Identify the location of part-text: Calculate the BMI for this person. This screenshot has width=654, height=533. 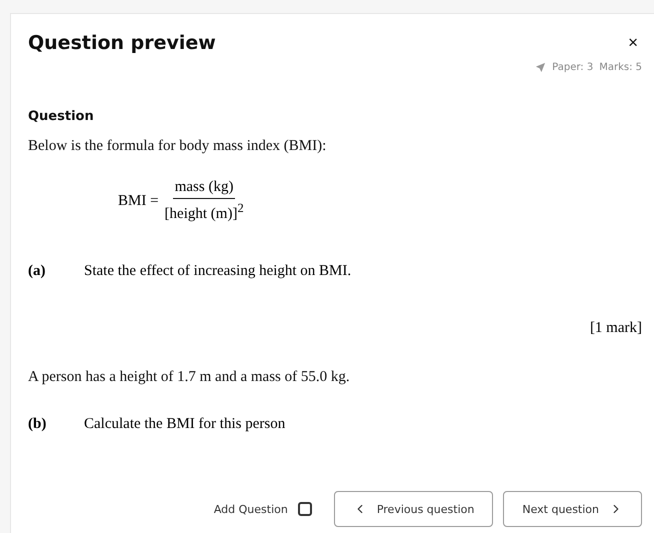
(185, 424).